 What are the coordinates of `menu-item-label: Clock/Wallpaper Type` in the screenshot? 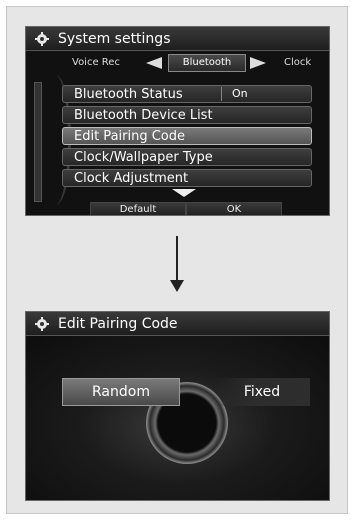 It's located at (143, 157).